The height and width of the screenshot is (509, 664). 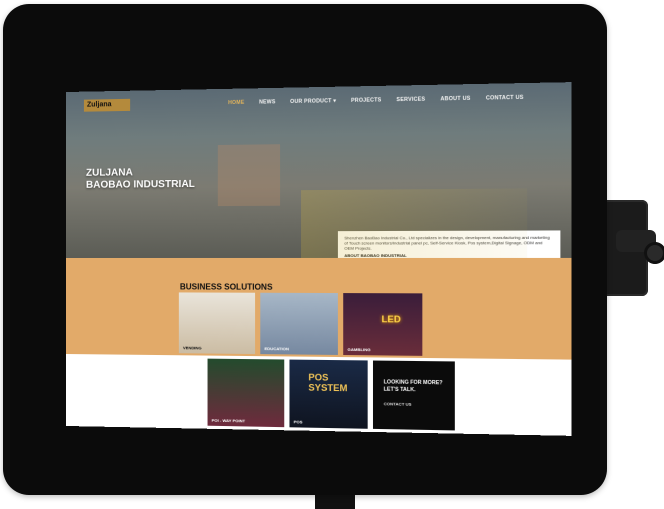 I want to click on tile-vending: VENDING, so click(x=217, y=323).